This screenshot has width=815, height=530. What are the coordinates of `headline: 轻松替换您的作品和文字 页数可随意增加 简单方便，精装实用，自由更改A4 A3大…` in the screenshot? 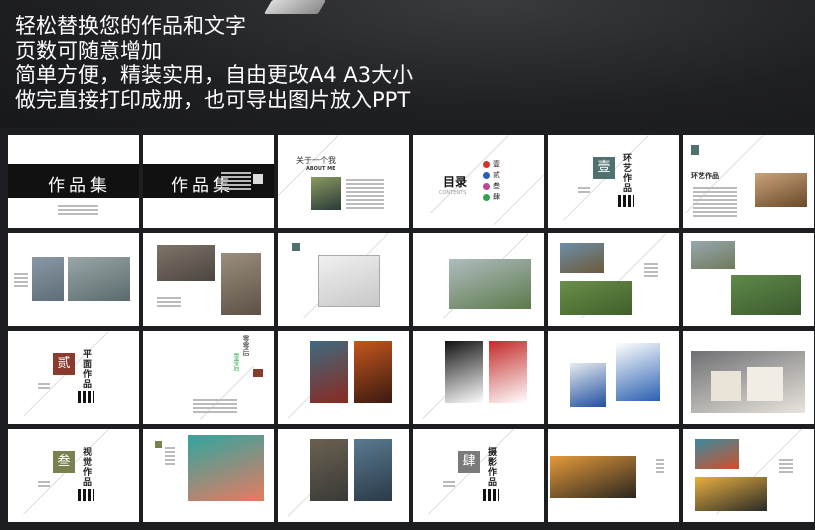 It's located at (214, 63).